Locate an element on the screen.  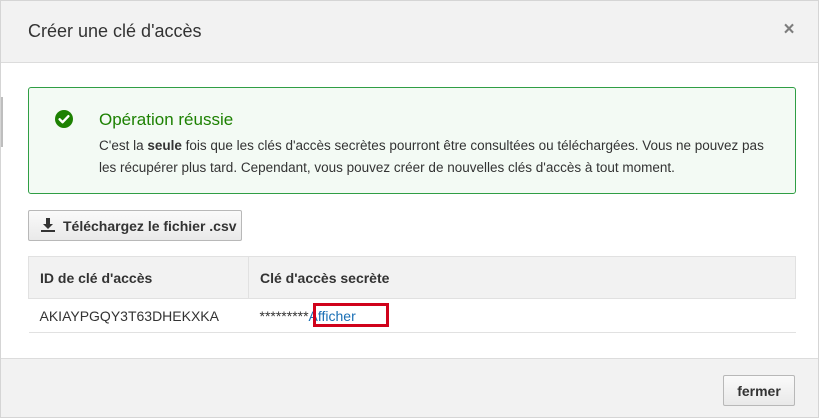
close-icon: × is located at coordinates (789, 29).